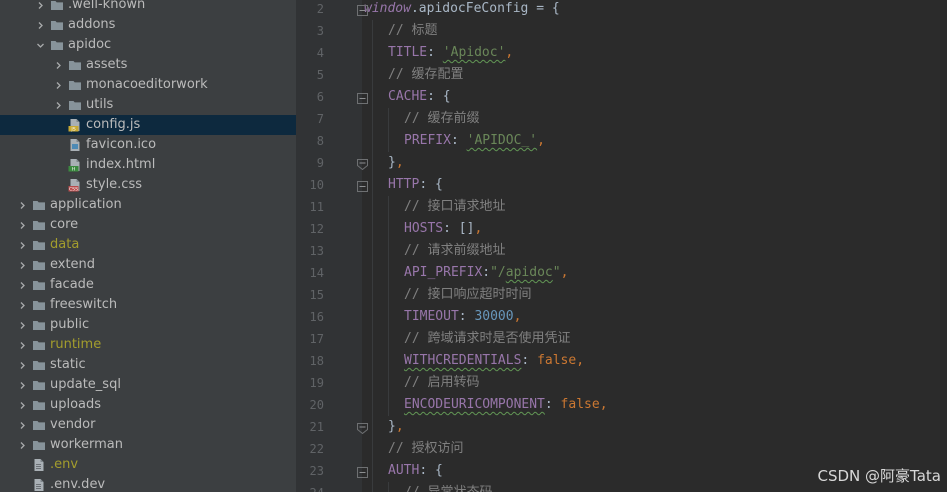  I want to click on tree-folder-row: assets, so click(148, 65).